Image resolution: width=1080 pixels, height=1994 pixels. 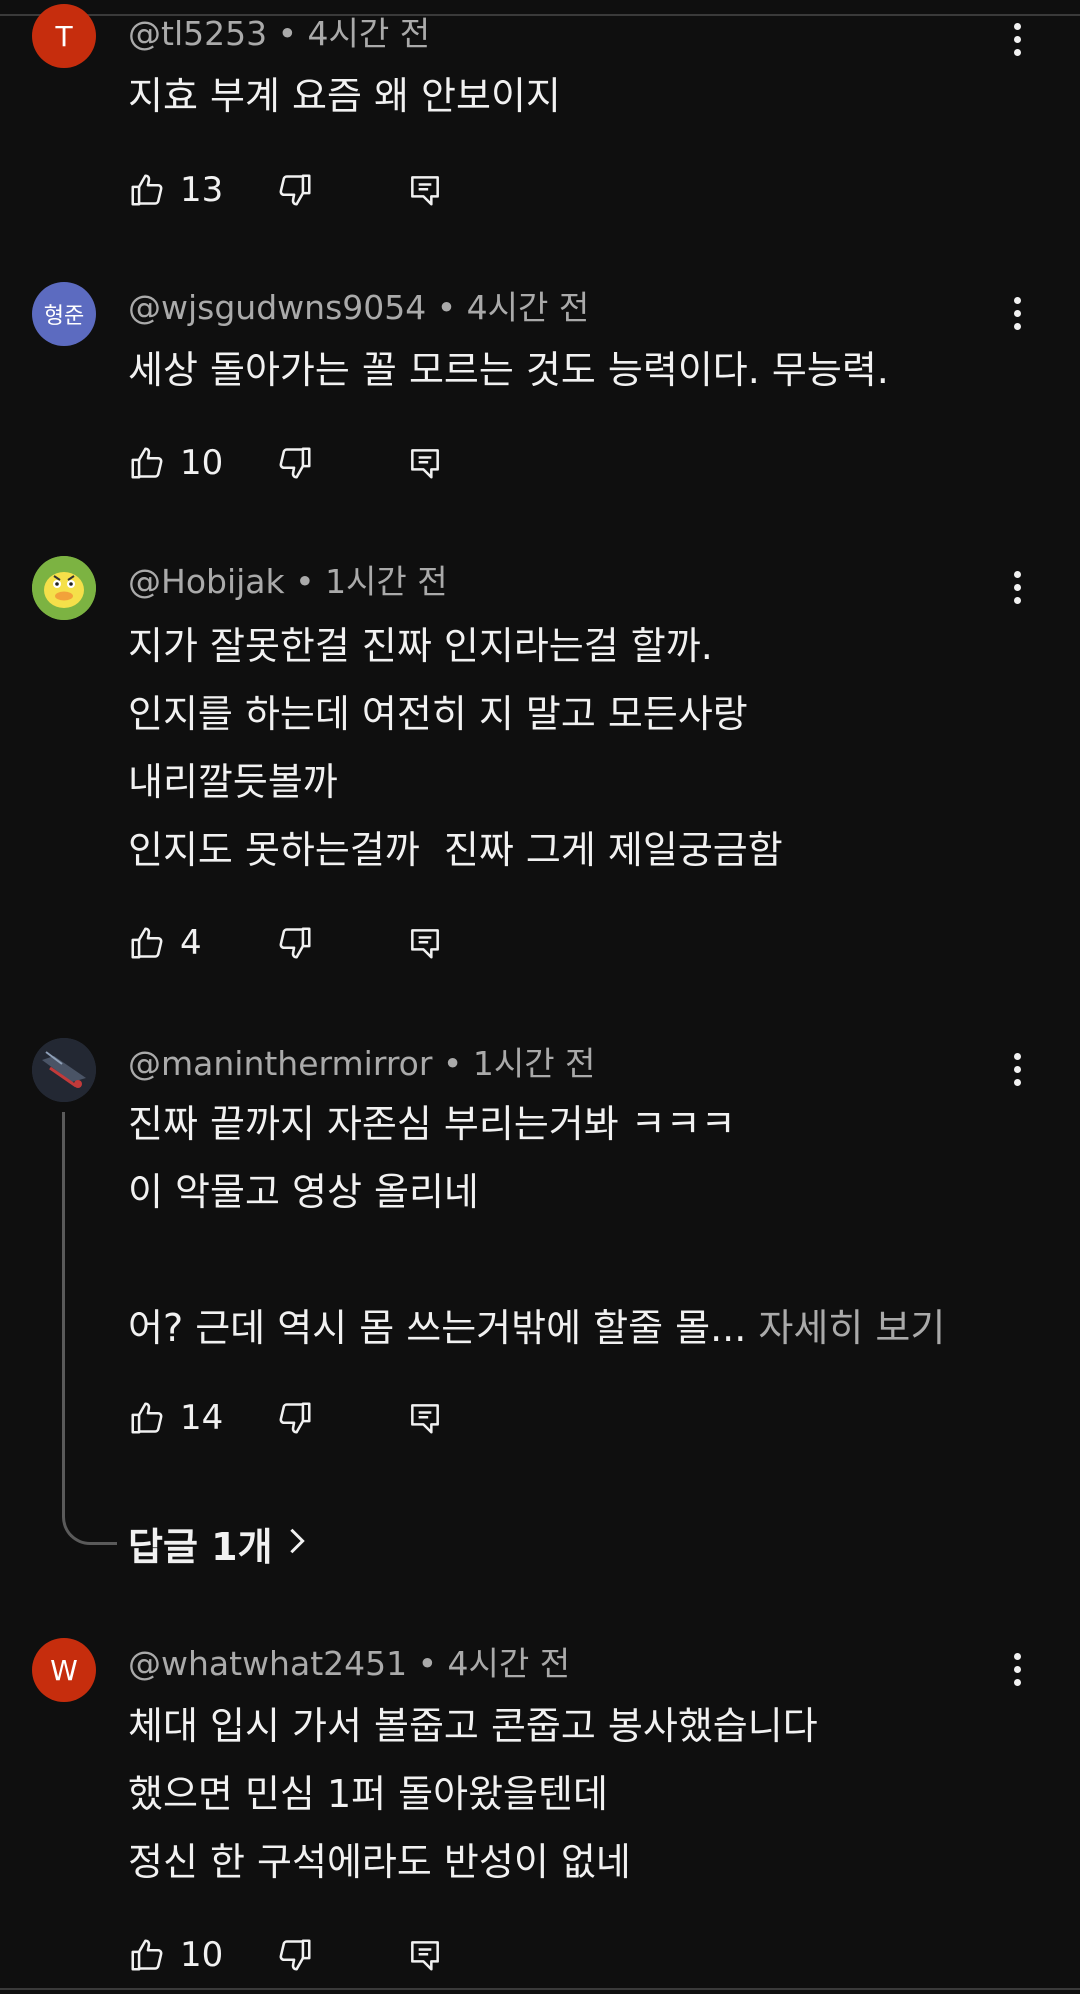 I want to click on avatar: T, so click(x=64, y=36).